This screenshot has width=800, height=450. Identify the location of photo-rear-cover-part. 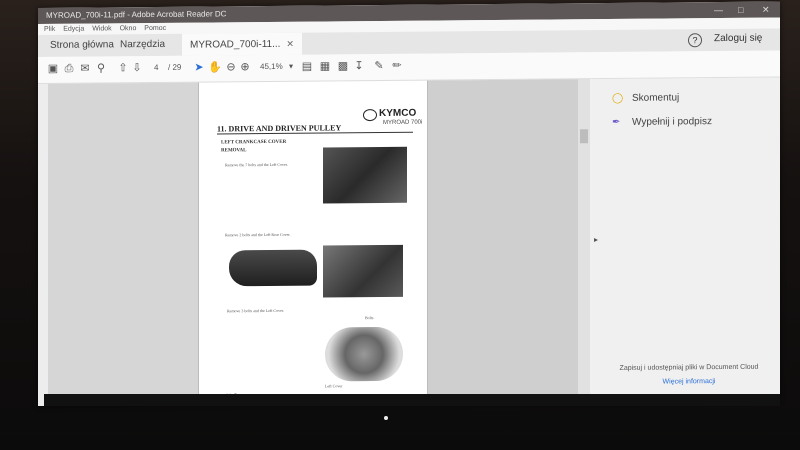
(273, 268).